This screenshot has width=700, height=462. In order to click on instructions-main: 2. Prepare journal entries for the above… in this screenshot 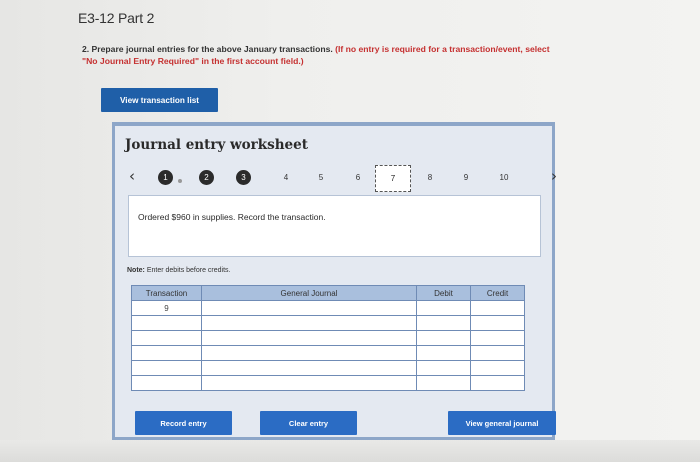, I will do `click(207, 49)`.